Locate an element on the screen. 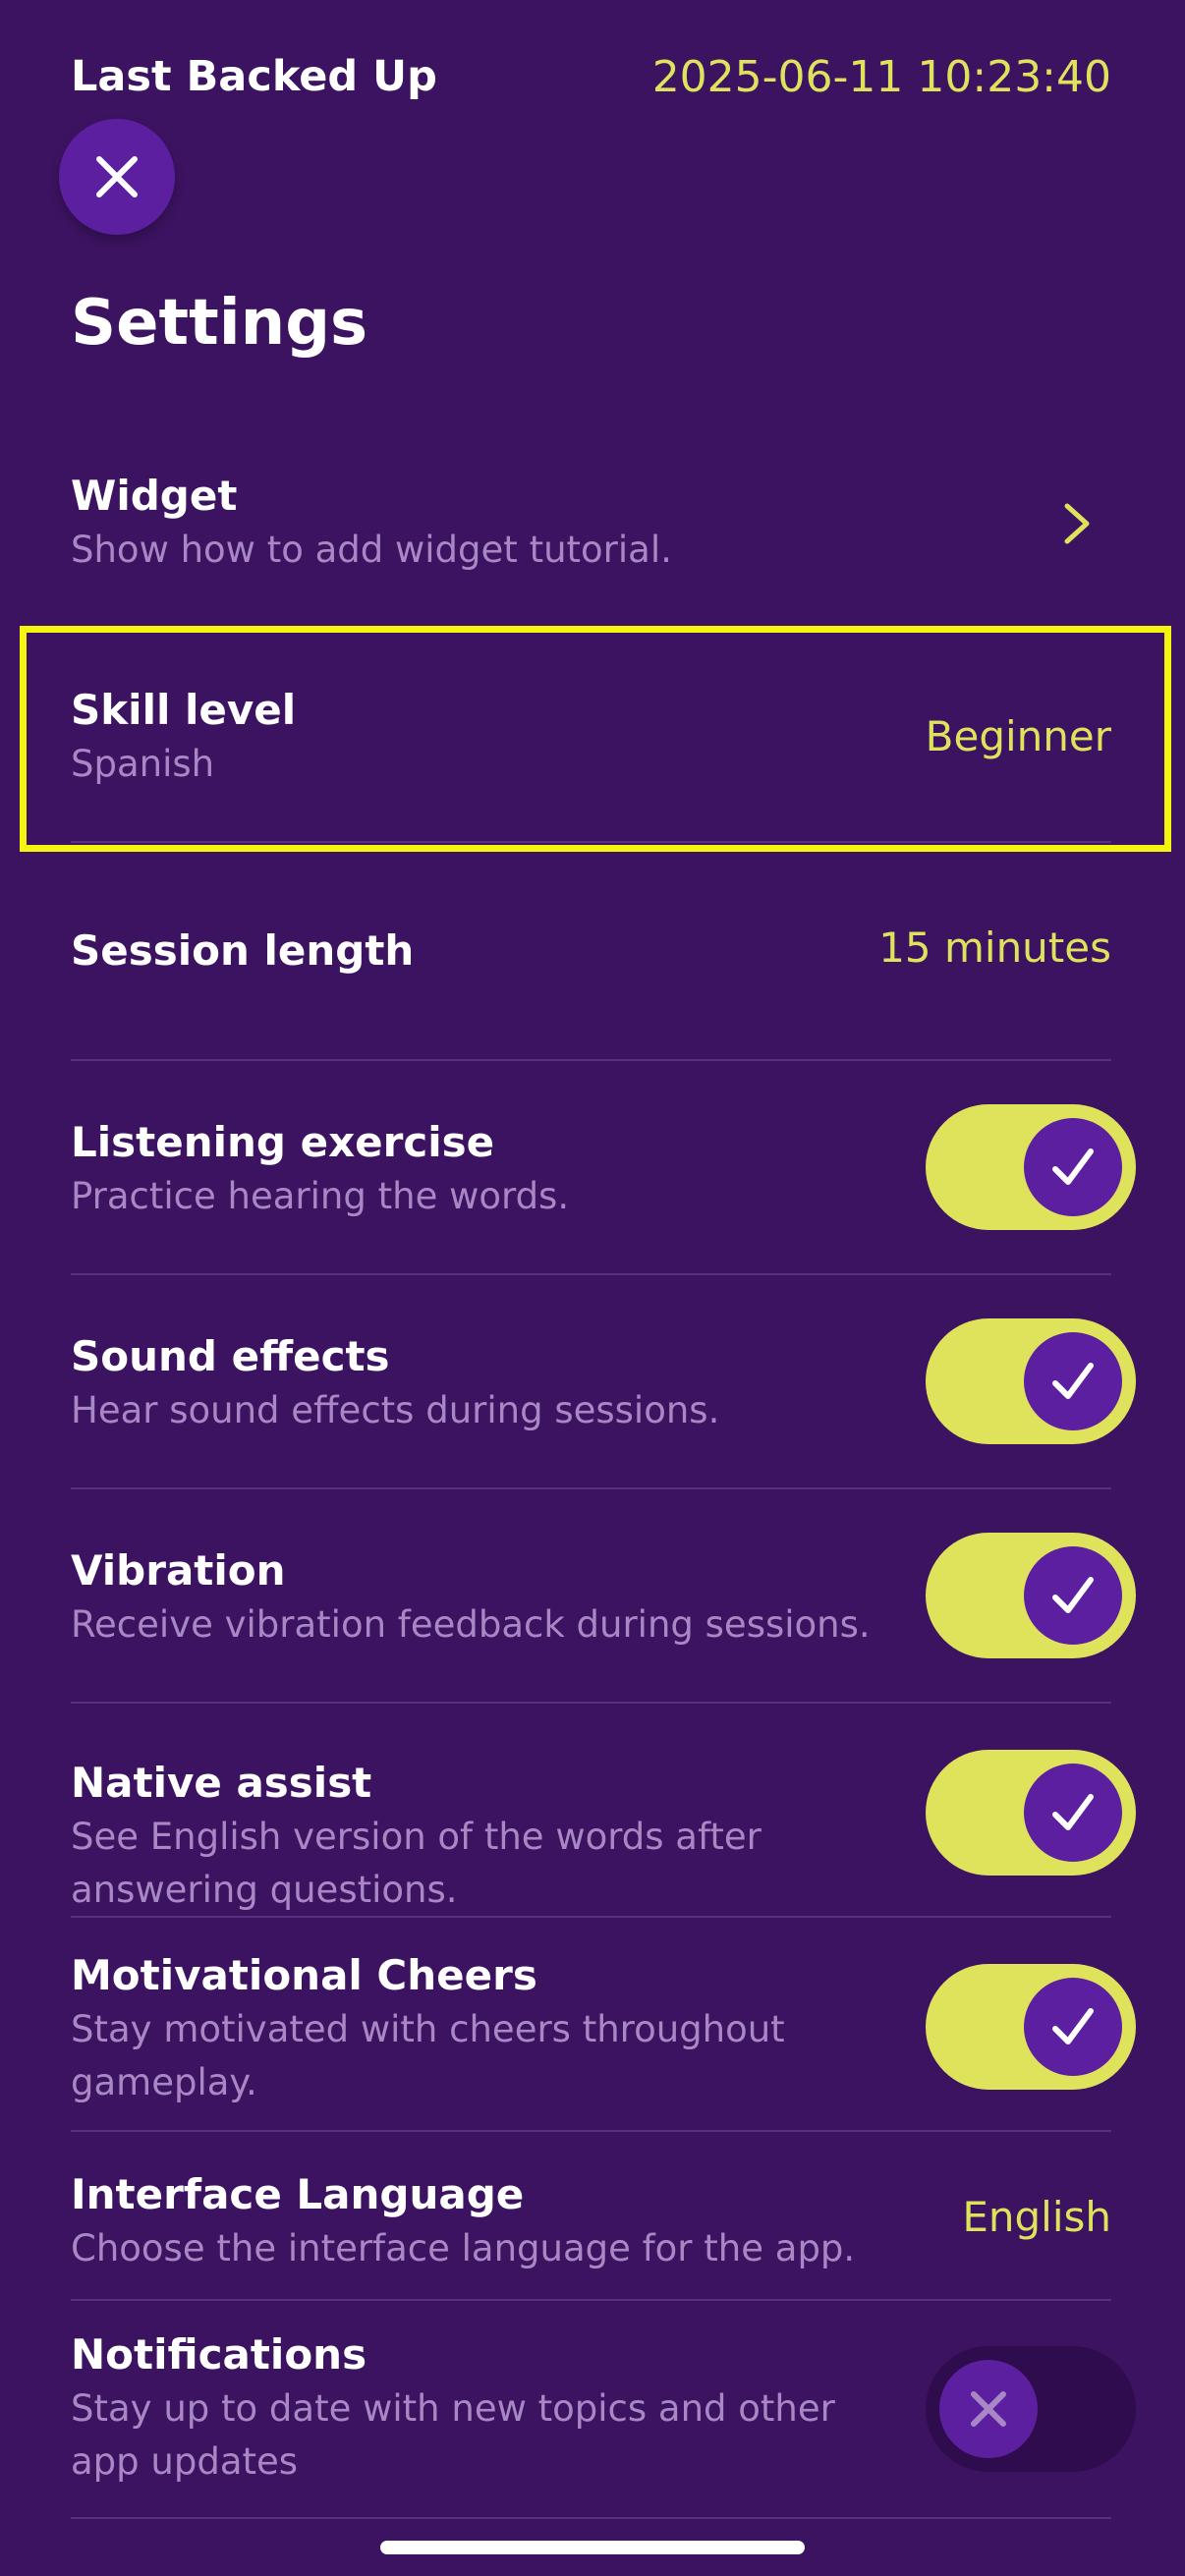 This screenshot has height=2576, width=1185. backup-label: Last Backed Up is located at coordinates (254, 76).